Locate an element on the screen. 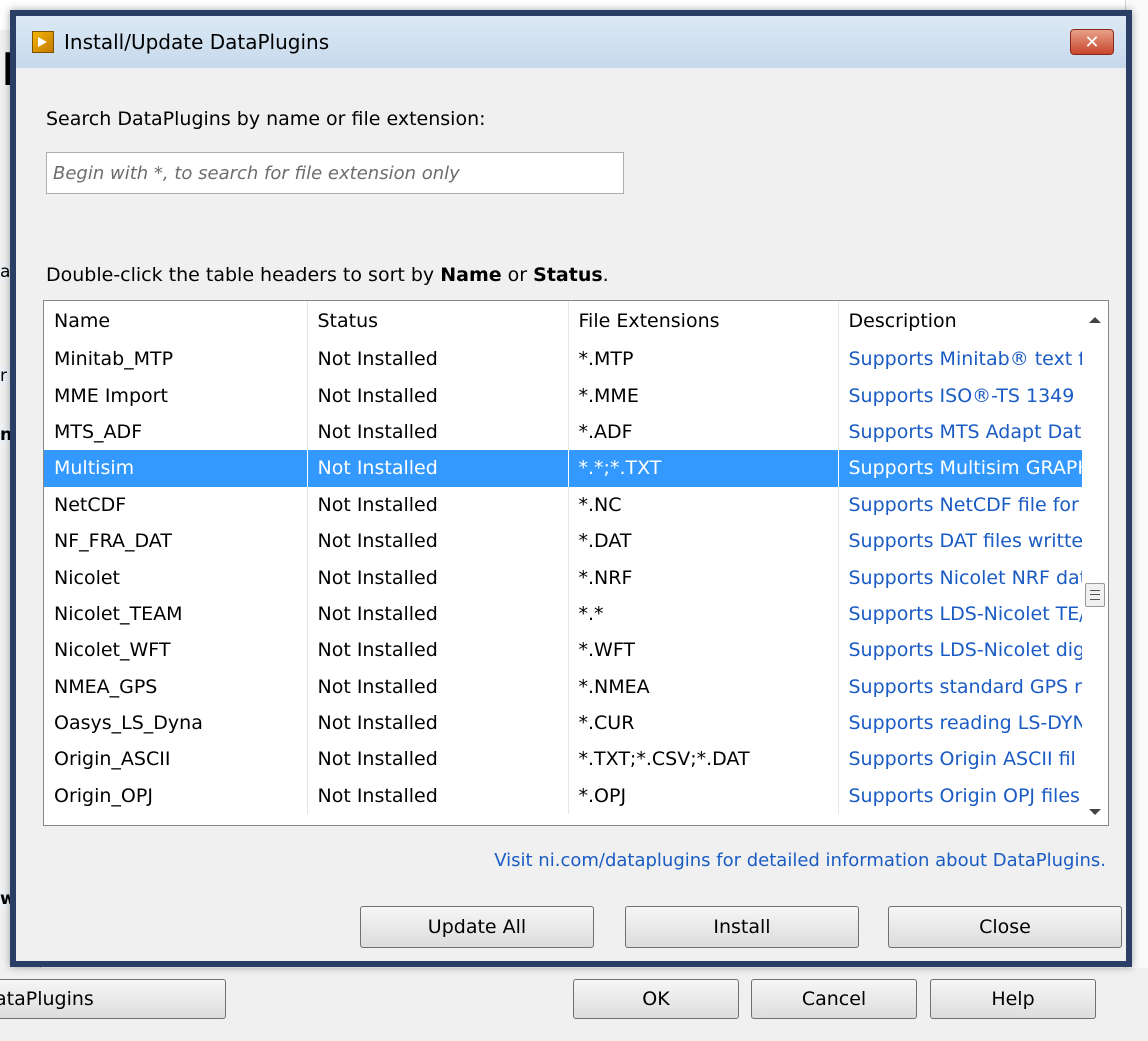 This screenshot has width=1148, height=1041. cell-description: Supports Origin ASCII fil is located at coordinates (960, 759).